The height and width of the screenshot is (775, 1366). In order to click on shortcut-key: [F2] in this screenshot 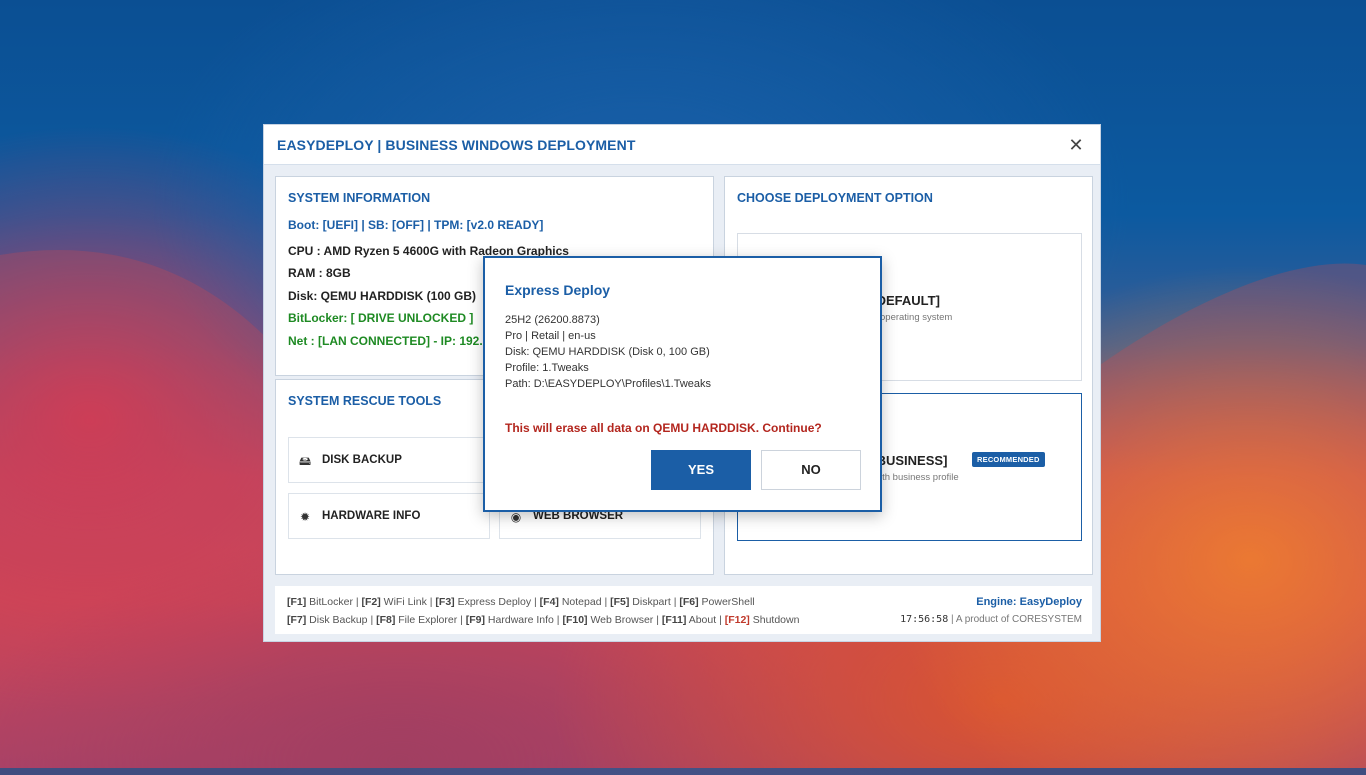, I will do `click(371, 602)`.